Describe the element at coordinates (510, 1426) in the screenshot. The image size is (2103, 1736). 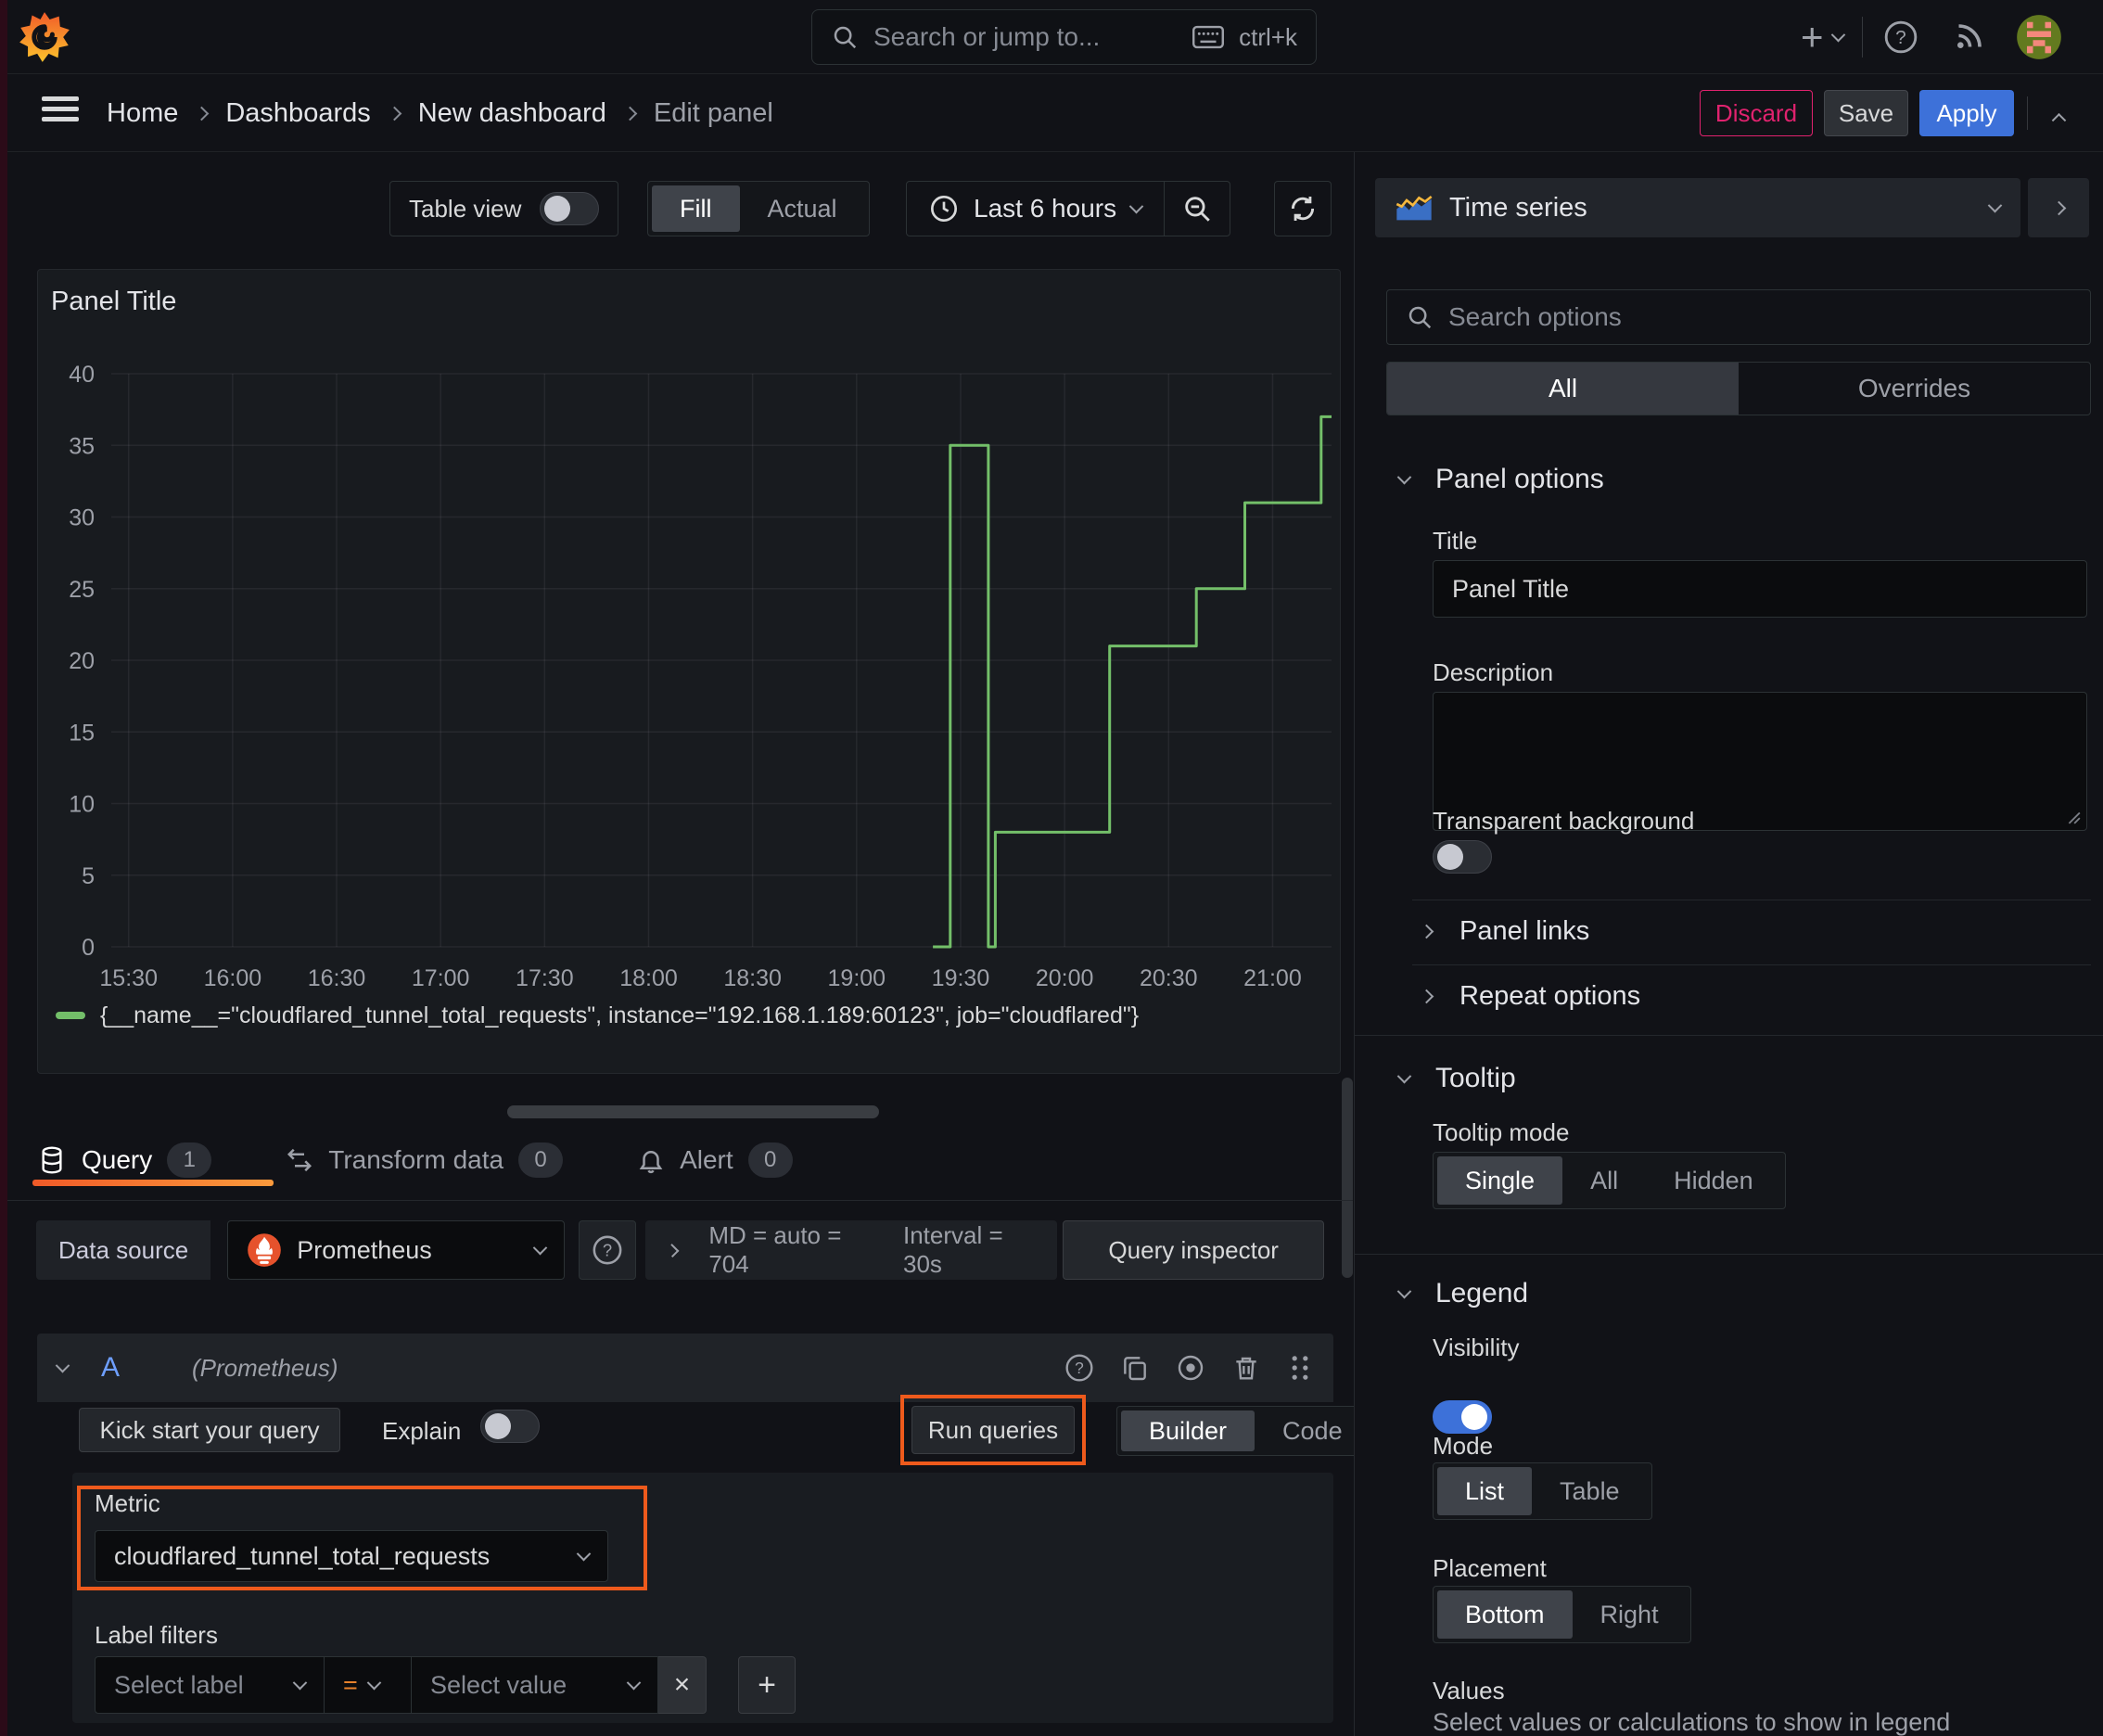
I see `explain-toggle` at that location.